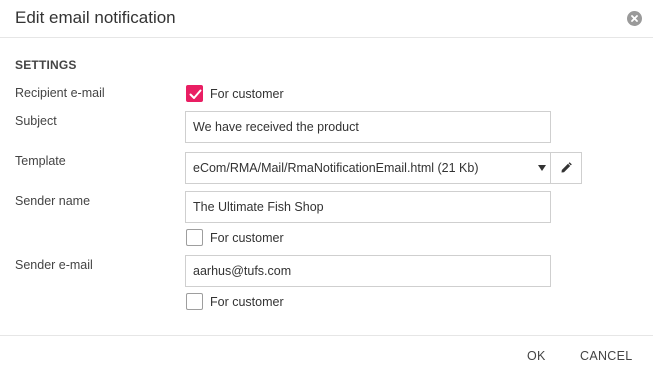  Describe the element at coordinates (368, 207) in the screenshot. I see `sender-name-input: The Ultimate Fish Shop` at that location.